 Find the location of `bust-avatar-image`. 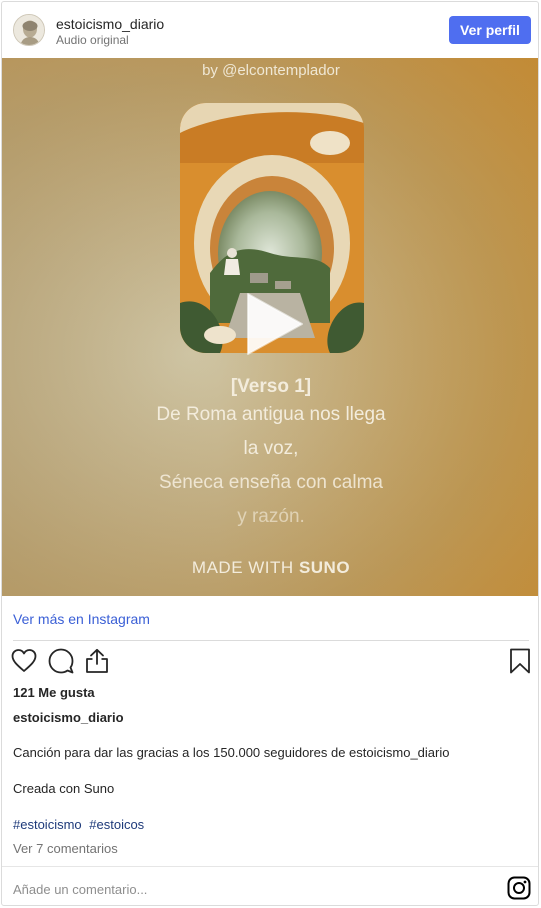

bust-avatar-image is located at coordinates (29, 30).